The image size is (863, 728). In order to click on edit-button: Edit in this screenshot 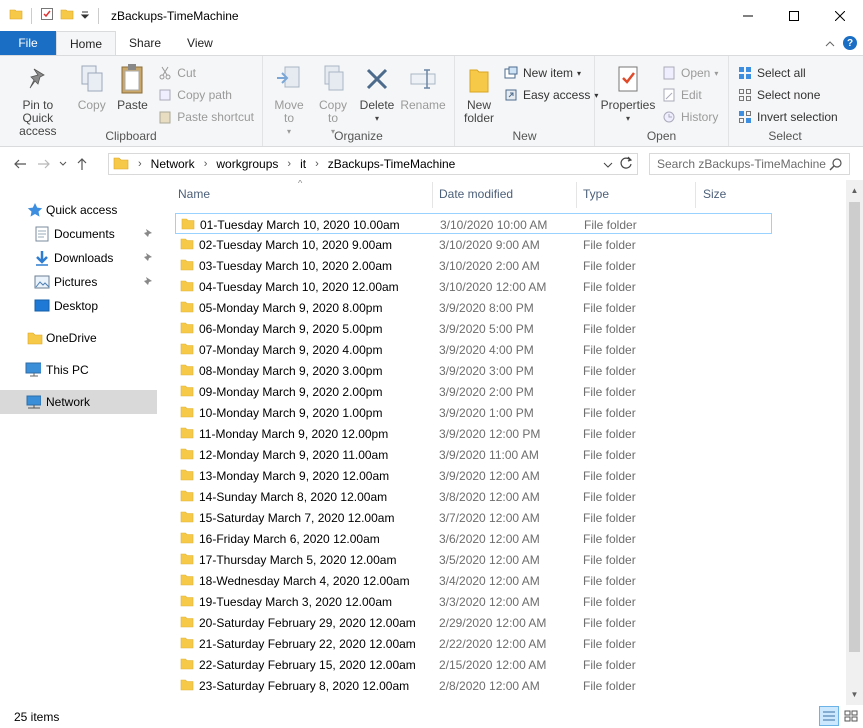, I will do `click(689, 95)`.